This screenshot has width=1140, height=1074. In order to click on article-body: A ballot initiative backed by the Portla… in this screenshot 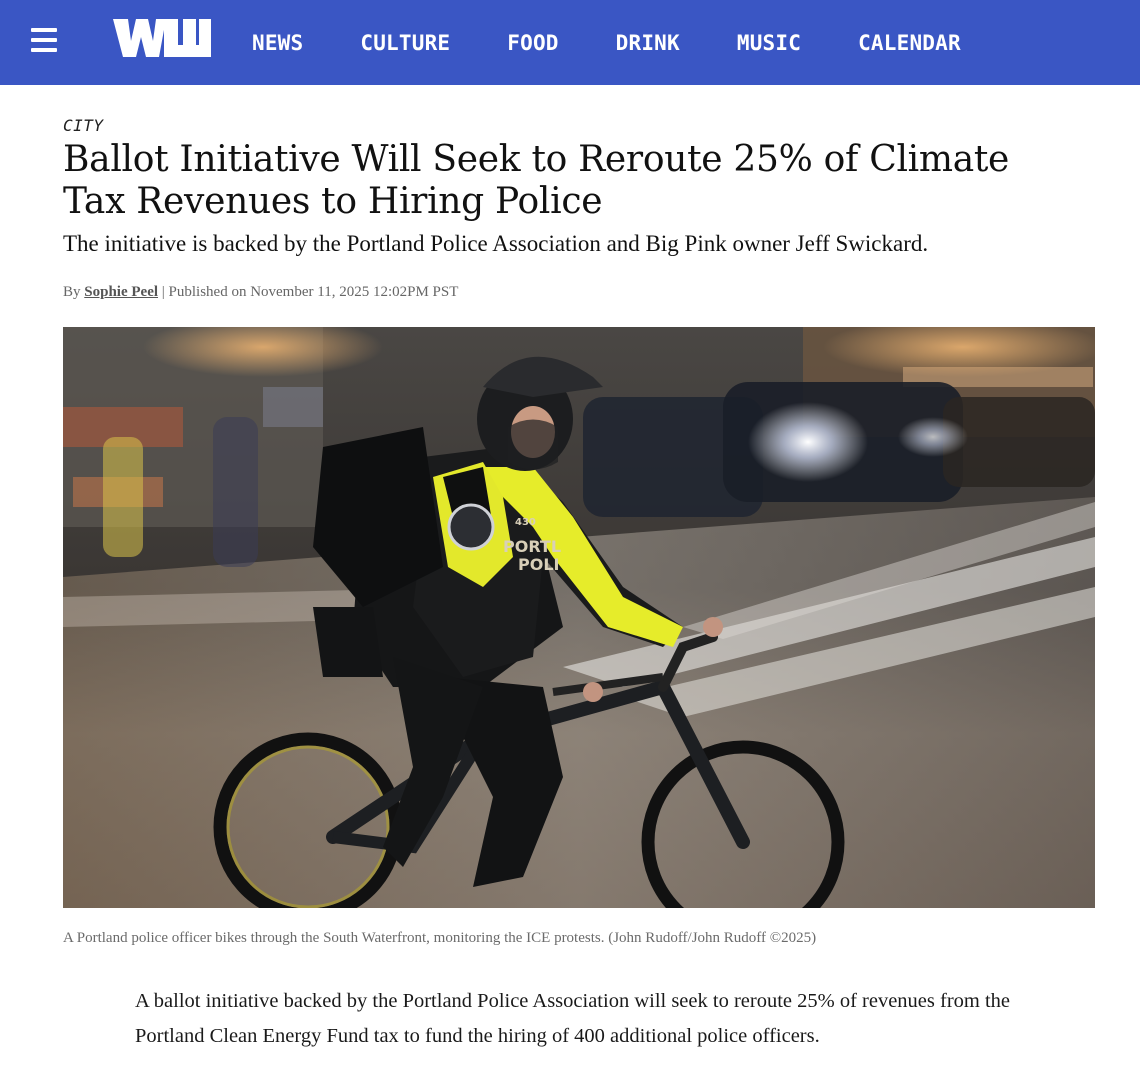, I will do `click(575, 1019)`.